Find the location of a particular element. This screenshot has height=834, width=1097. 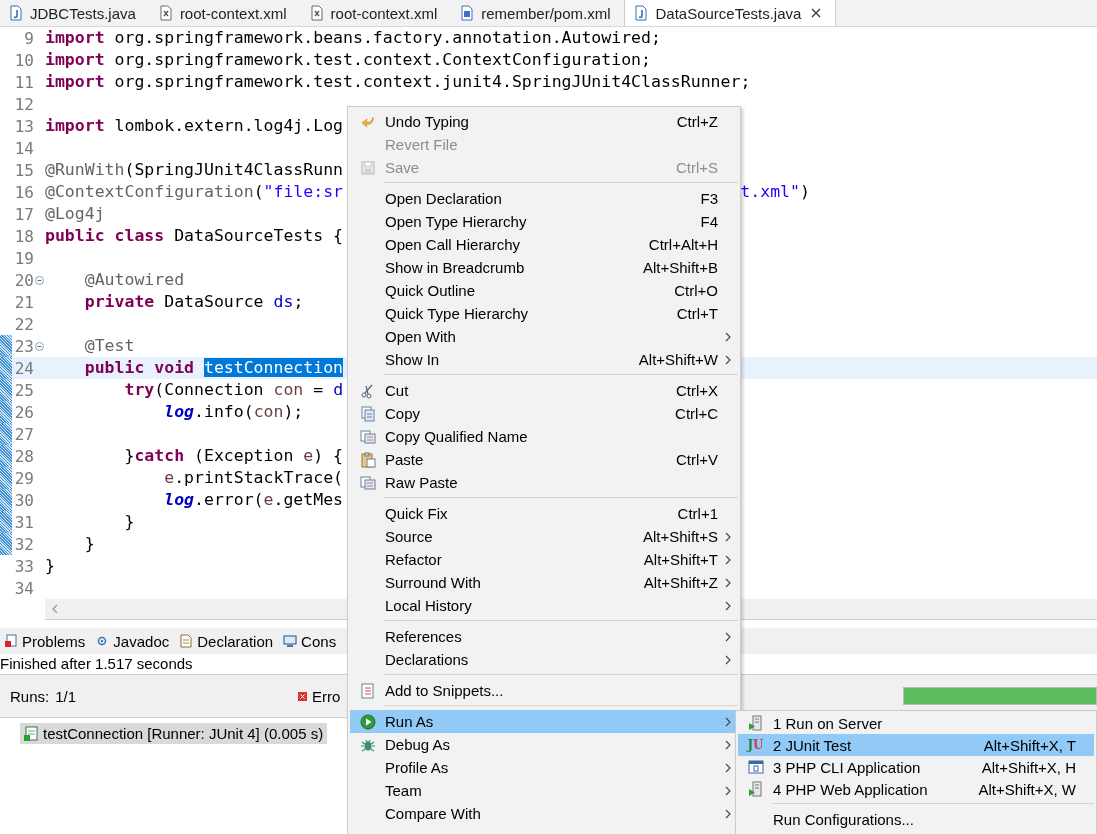

line-number: 24 is located at coordinates (23, 368).